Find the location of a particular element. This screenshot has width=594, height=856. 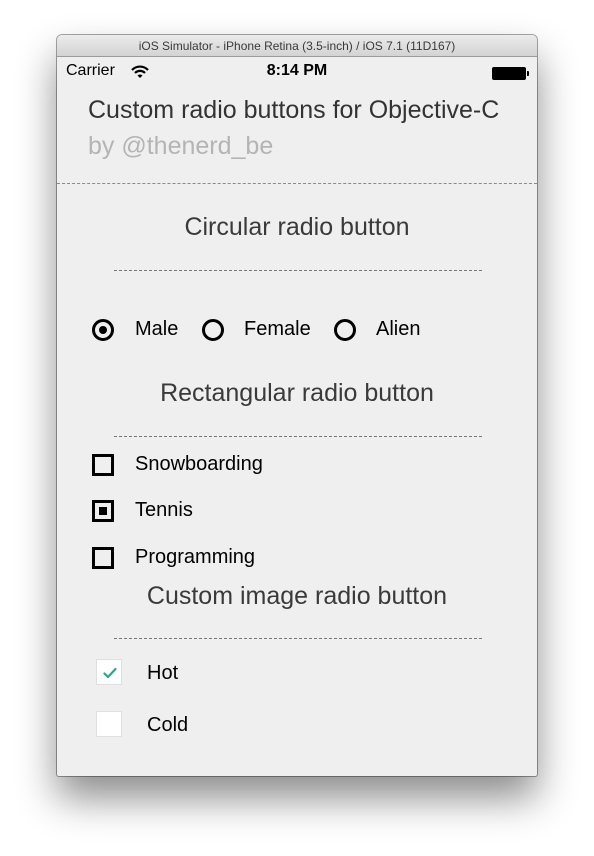

radio-option-alien: Alien is located at coordinates (381, 330).